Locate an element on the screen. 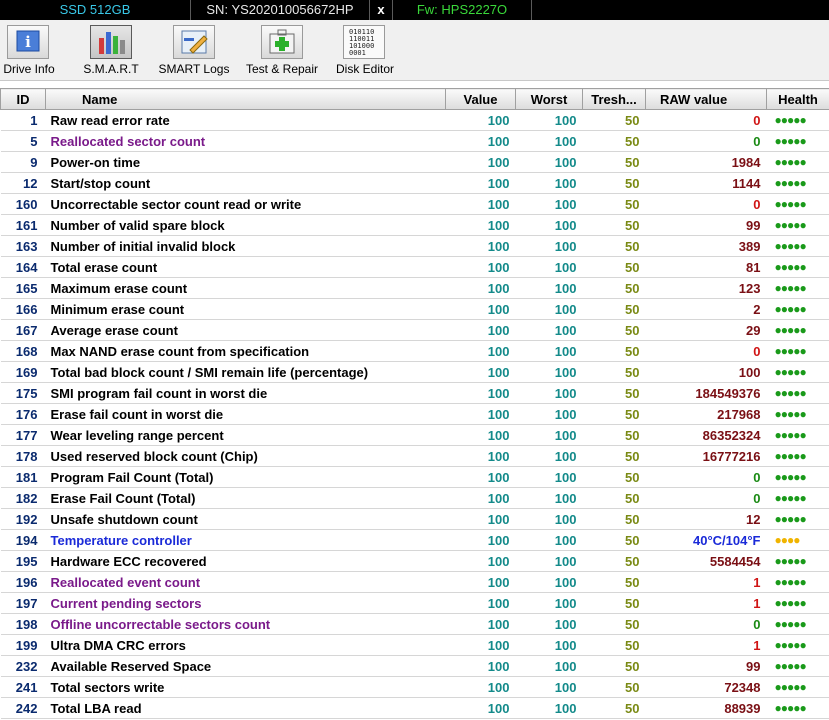 Image resolution: width=829 pixels, height=720 pixels. column-header-health: Health is located at coordinates (797, 99).